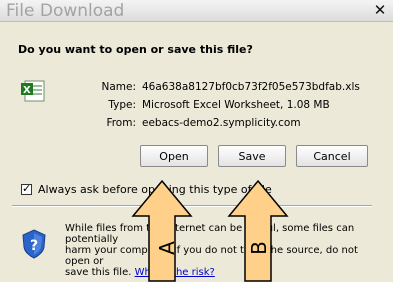 This screenshot has width=393, height=282. What do you see at coordinates (332, 156) in the screenshot?
I see `cancel-button: Cancel` at bounding box center [332, 156].